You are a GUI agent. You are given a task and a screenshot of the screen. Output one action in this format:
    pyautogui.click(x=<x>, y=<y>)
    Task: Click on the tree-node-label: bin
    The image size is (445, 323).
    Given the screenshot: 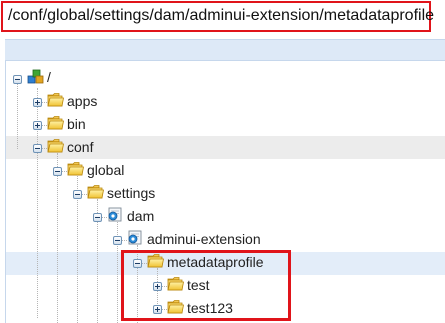 What is the action you would take?
    pyautogui.click(x=76, y=124)
    